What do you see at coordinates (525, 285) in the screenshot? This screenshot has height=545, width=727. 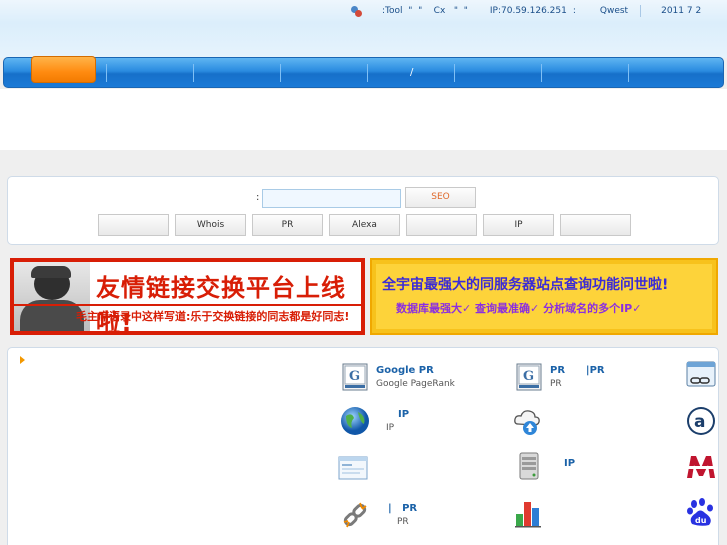 I see `banner-right-title: 全宇宙最强大的同服务器站点查询功能问世啦!` at bounding box center [525, 285].